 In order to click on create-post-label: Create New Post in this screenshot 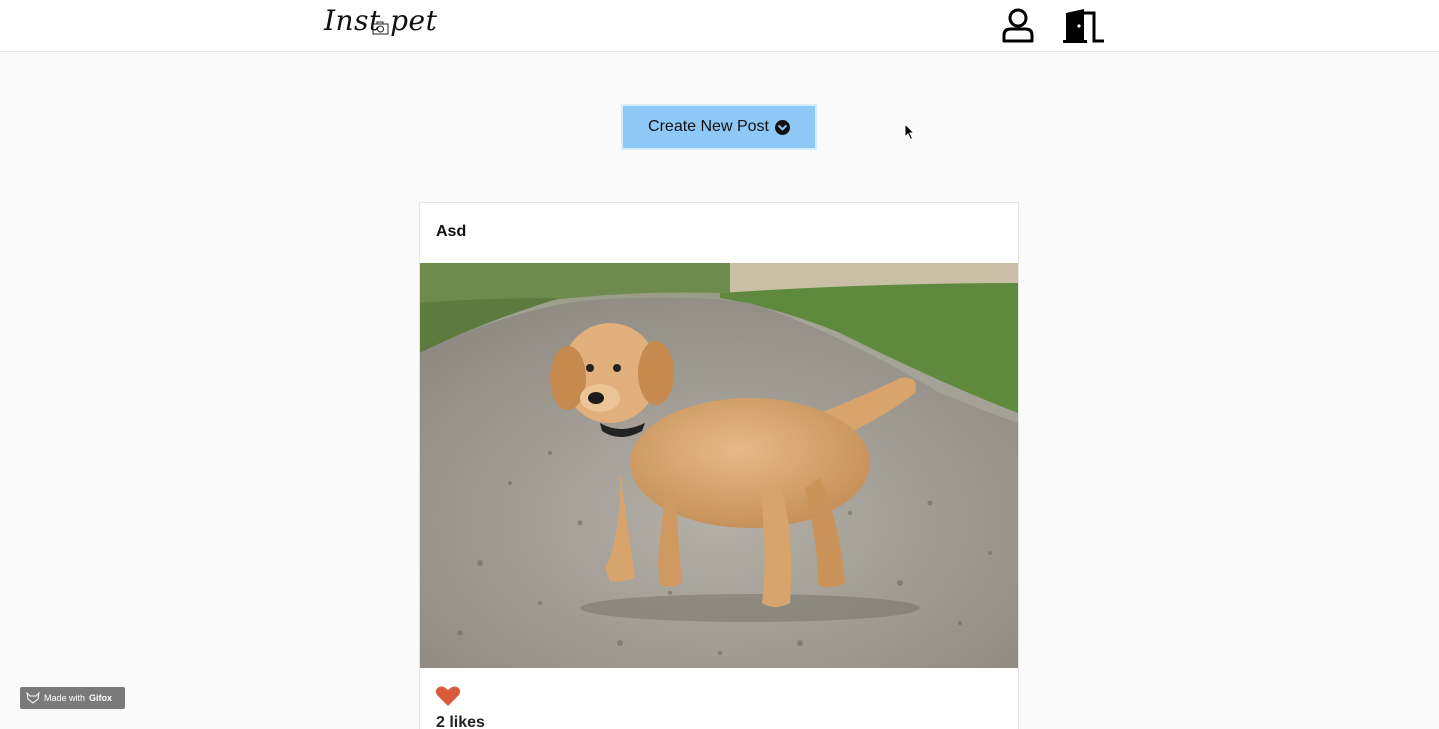, I will do `click(708, 126)`.